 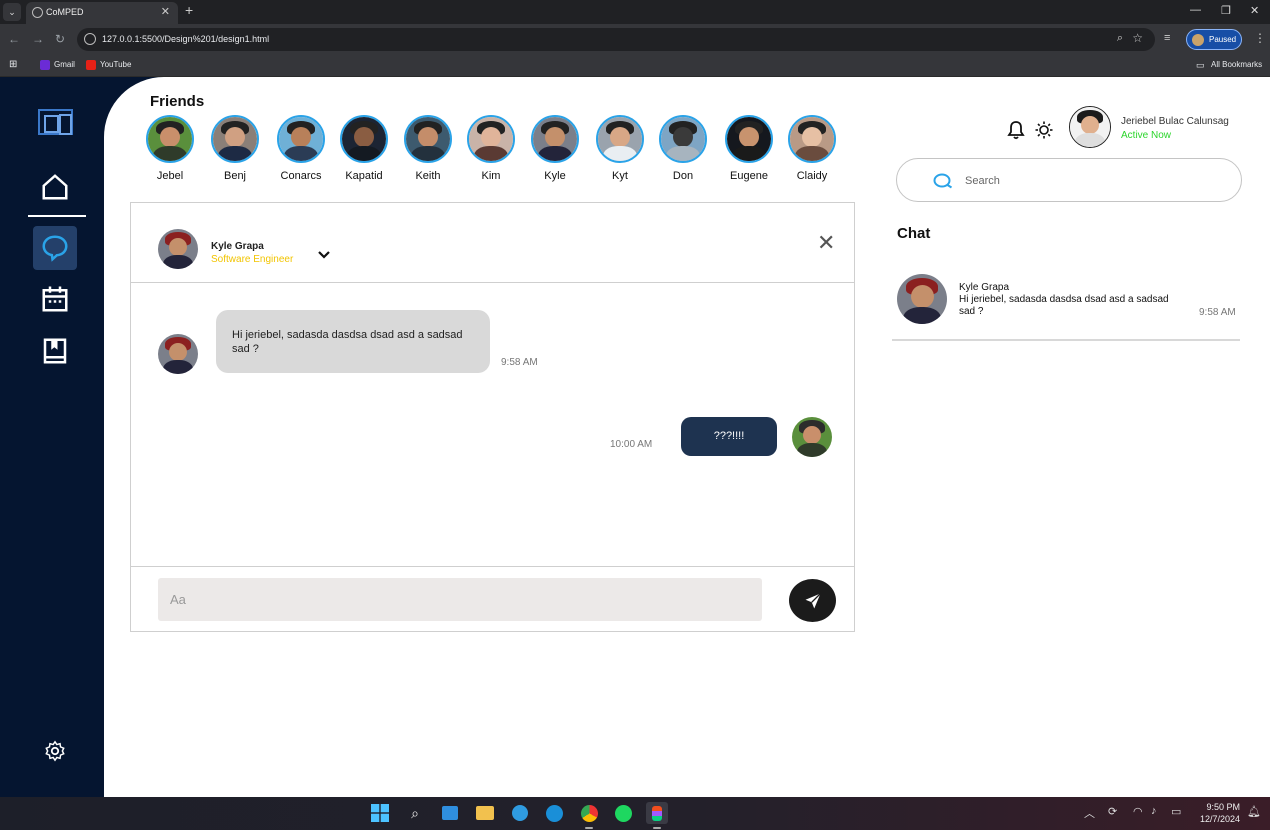 I want to click on user-avatar, so click(x=1090, y=127).